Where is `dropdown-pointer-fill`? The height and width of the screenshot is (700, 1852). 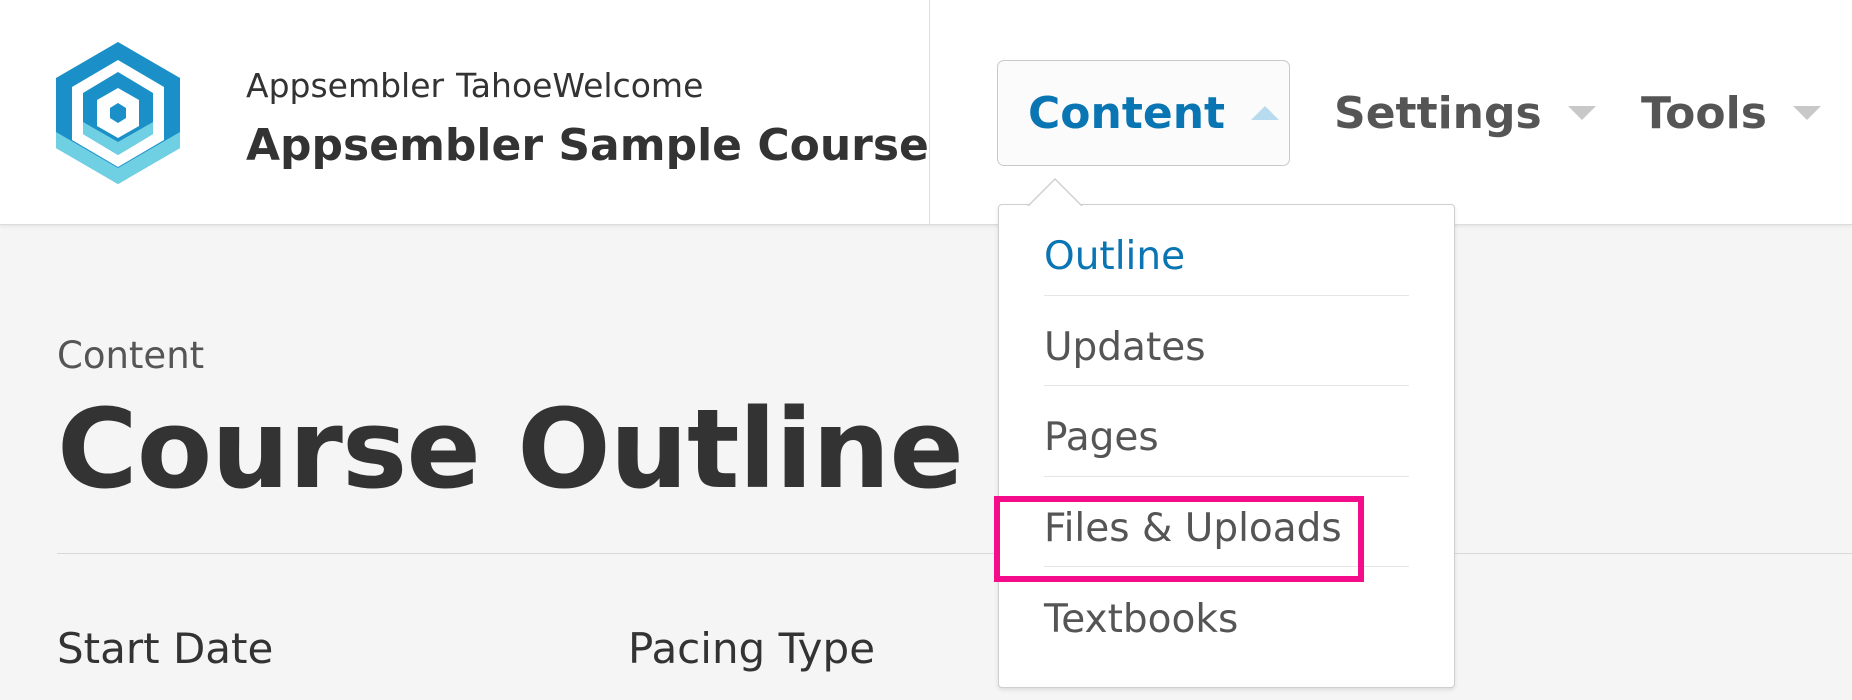 dropdown-pointer-fill is located at coordinates (1055, 193).